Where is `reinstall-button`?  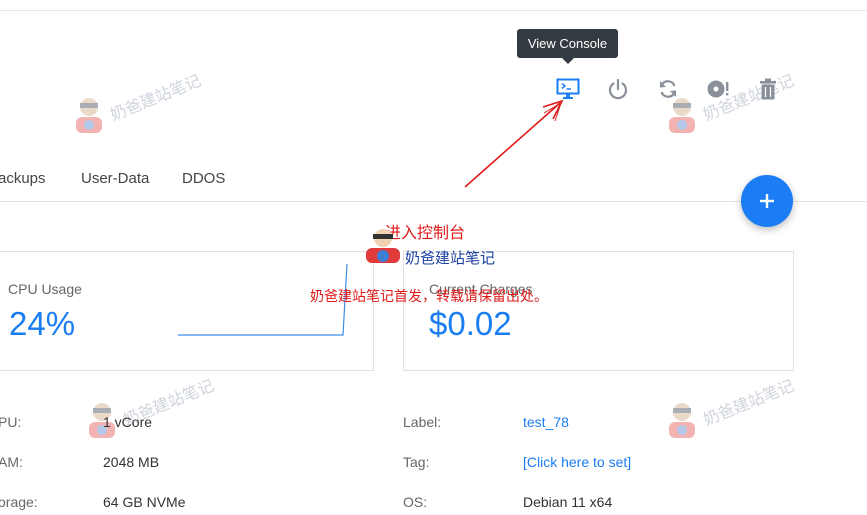 reinstall-button is located at coordinates (668, 89).